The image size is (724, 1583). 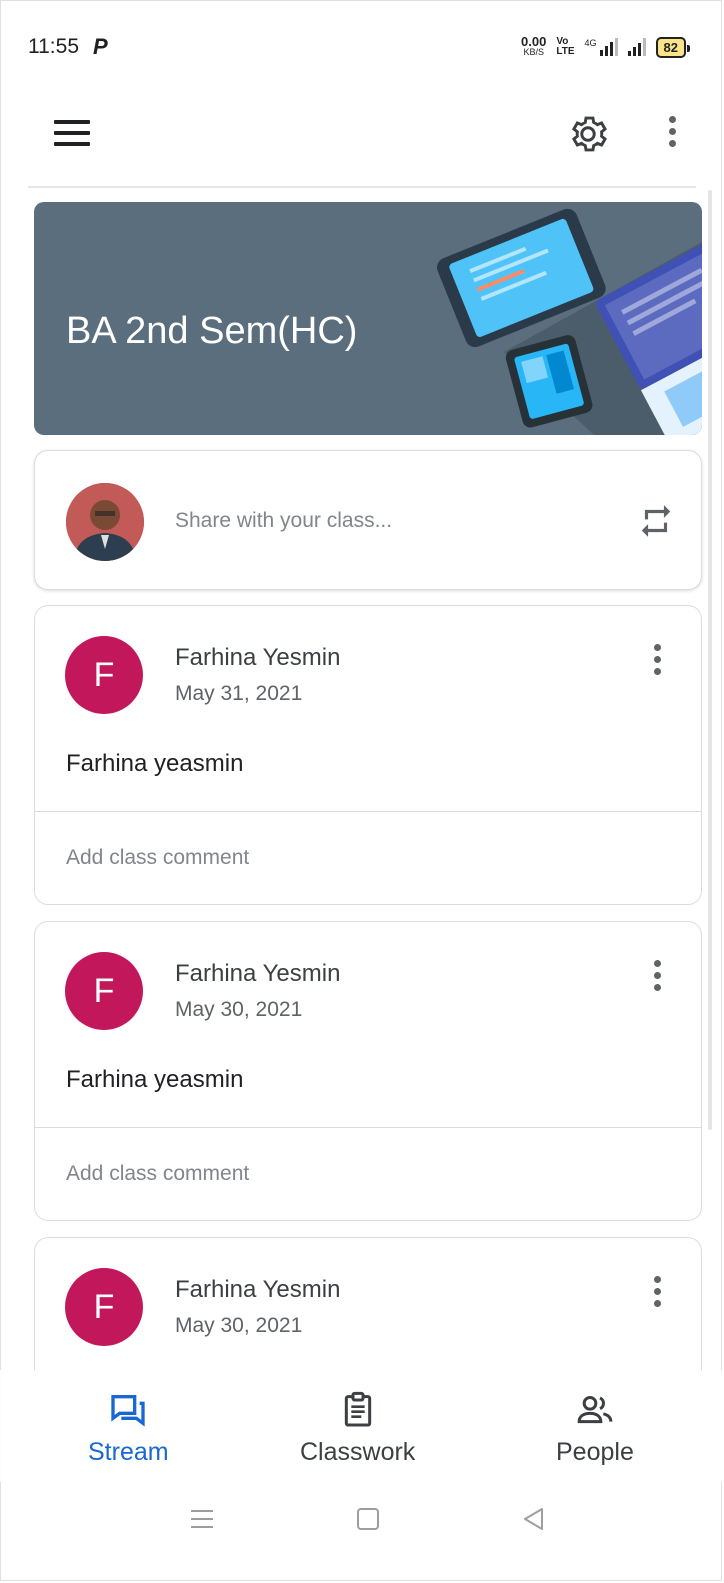 What do you see at coordinates (105, 522) in the screenshot?
I see `user-avatar` at bounding box center [105, 522].